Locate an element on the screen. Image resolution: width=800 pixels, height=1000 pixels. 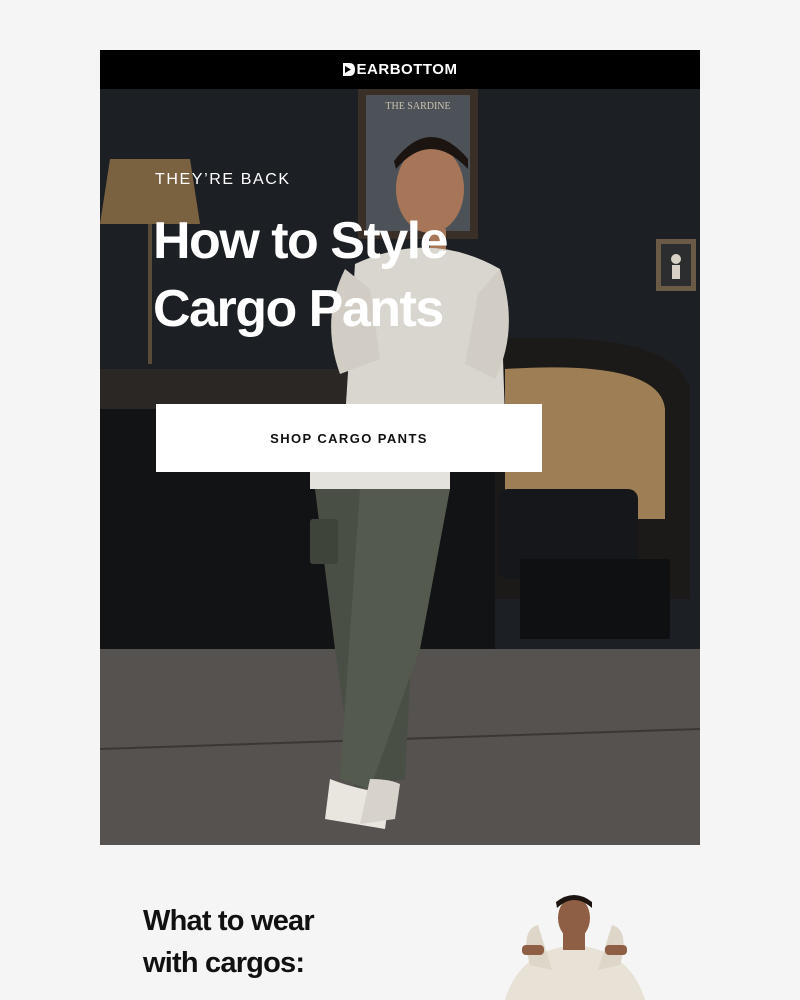
hero-eyebrow: THEY’RE BACK is located at coordinates (223, 179).